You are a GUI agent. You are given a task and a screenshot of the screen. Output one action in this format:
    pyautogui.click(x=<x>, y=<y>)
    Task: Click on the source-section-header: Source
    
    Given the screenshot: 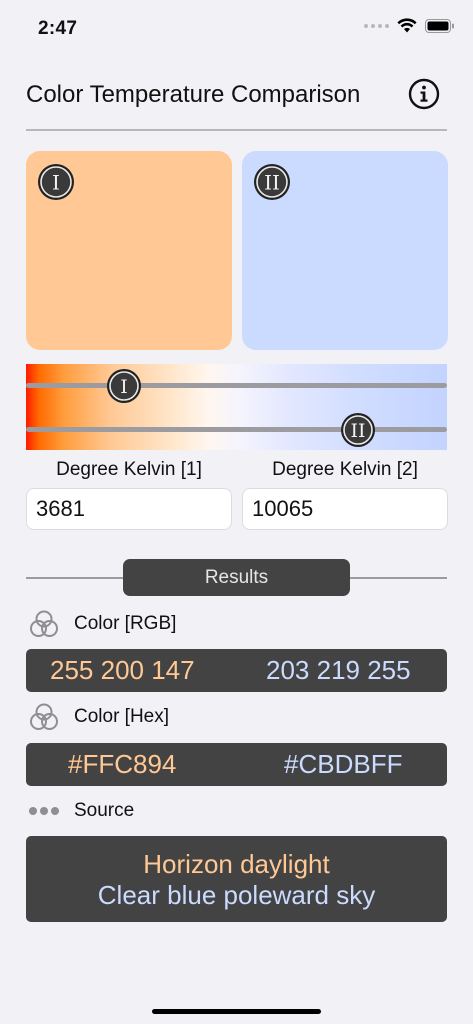 What is the action you would take?
    pyautogui.click(x=81, y=811)
    